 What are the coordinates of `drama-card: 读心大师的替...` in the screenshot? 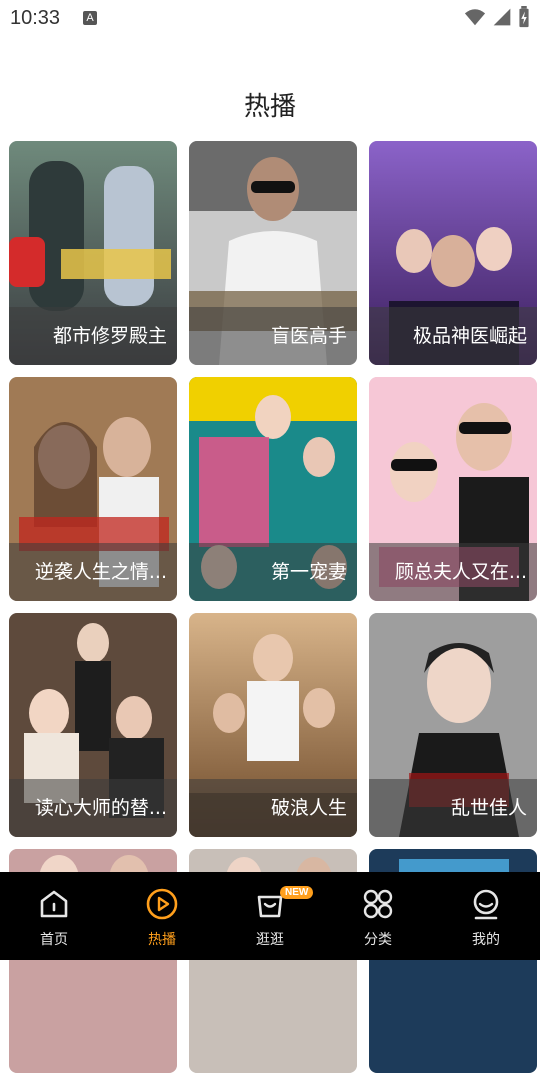 It's located at (93, 725).